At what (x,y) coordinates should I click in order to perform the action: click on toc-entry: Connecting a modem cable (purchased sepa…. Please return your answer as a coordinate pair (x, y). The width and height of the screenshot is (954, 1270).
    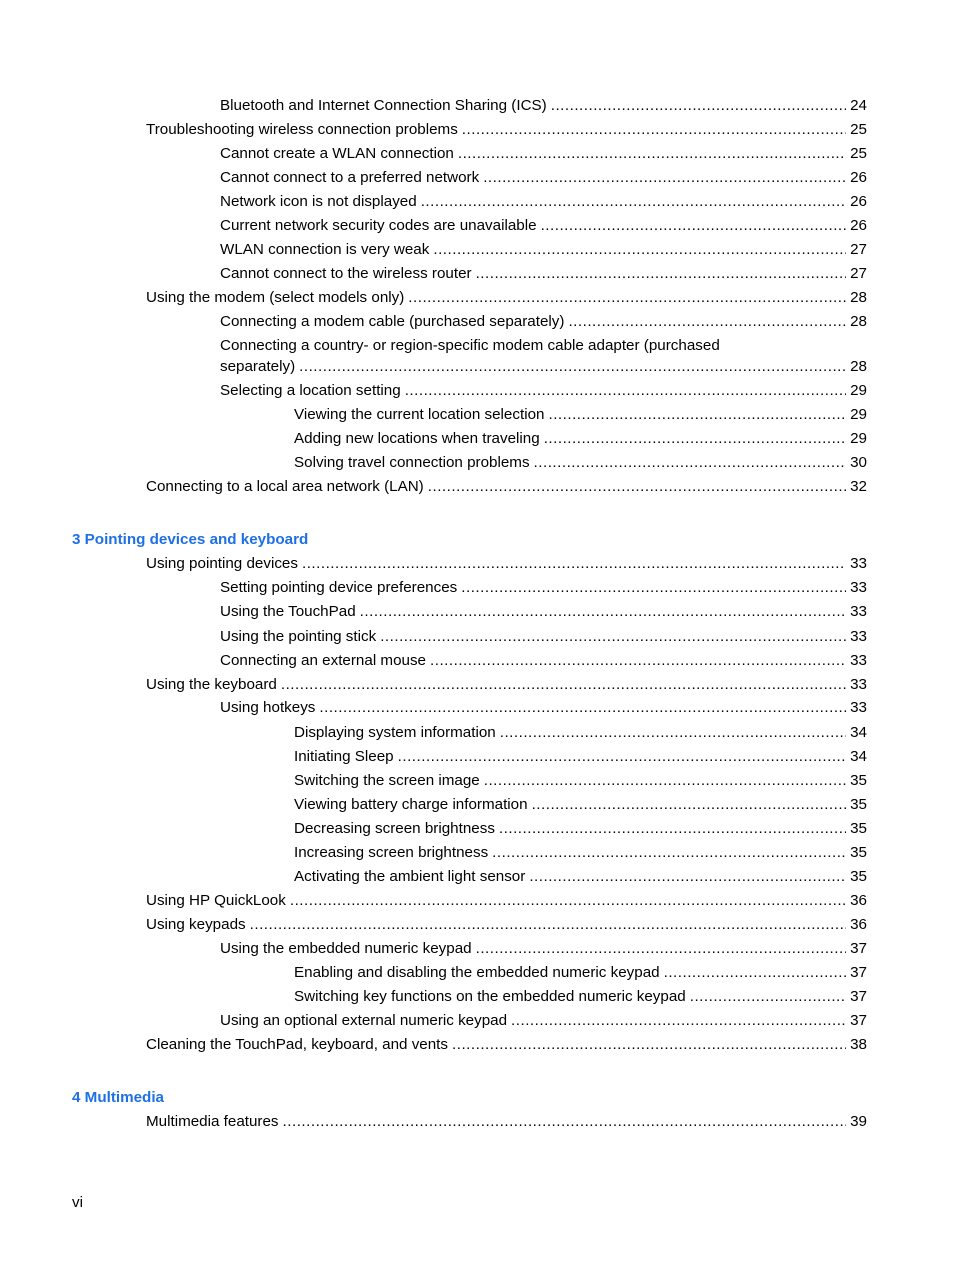
    Looking at the image, I should click on (543, 322).